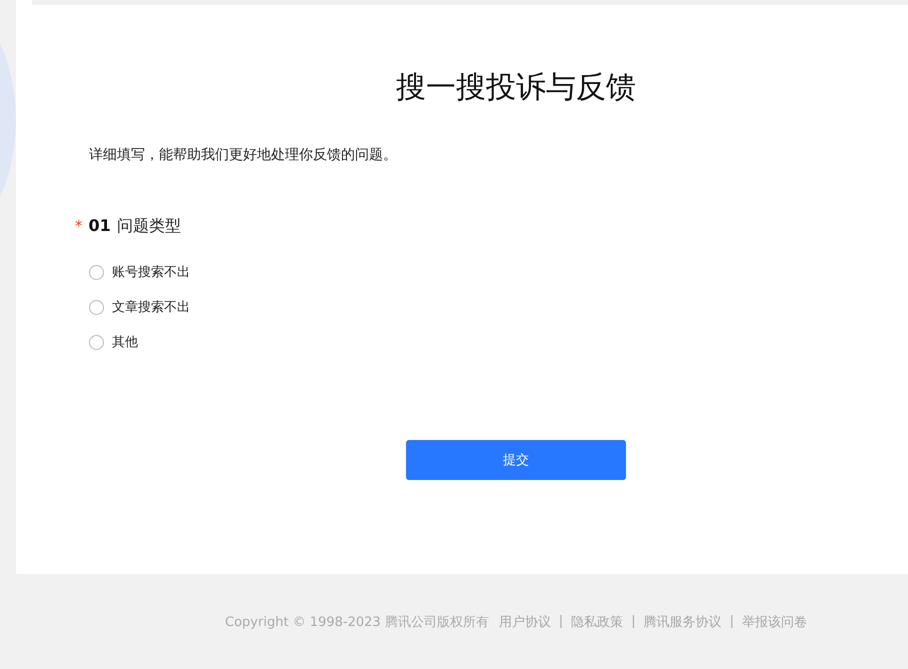 The image size is (908, 669). I want to click on copyright-text: Copyright © 1998-2023 腾讯公司版权所有, so click(357, 622).